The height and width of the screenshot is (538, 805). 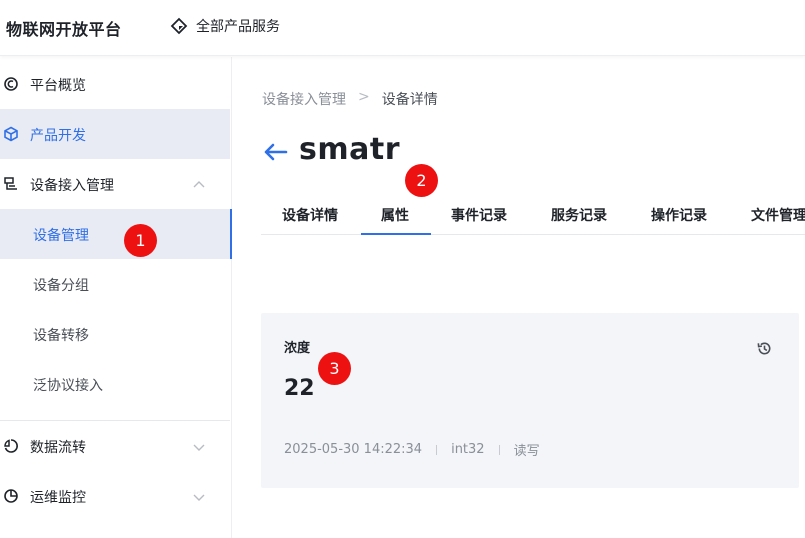 I want to click on property-data-type: int32, so click(x=468, y=449).